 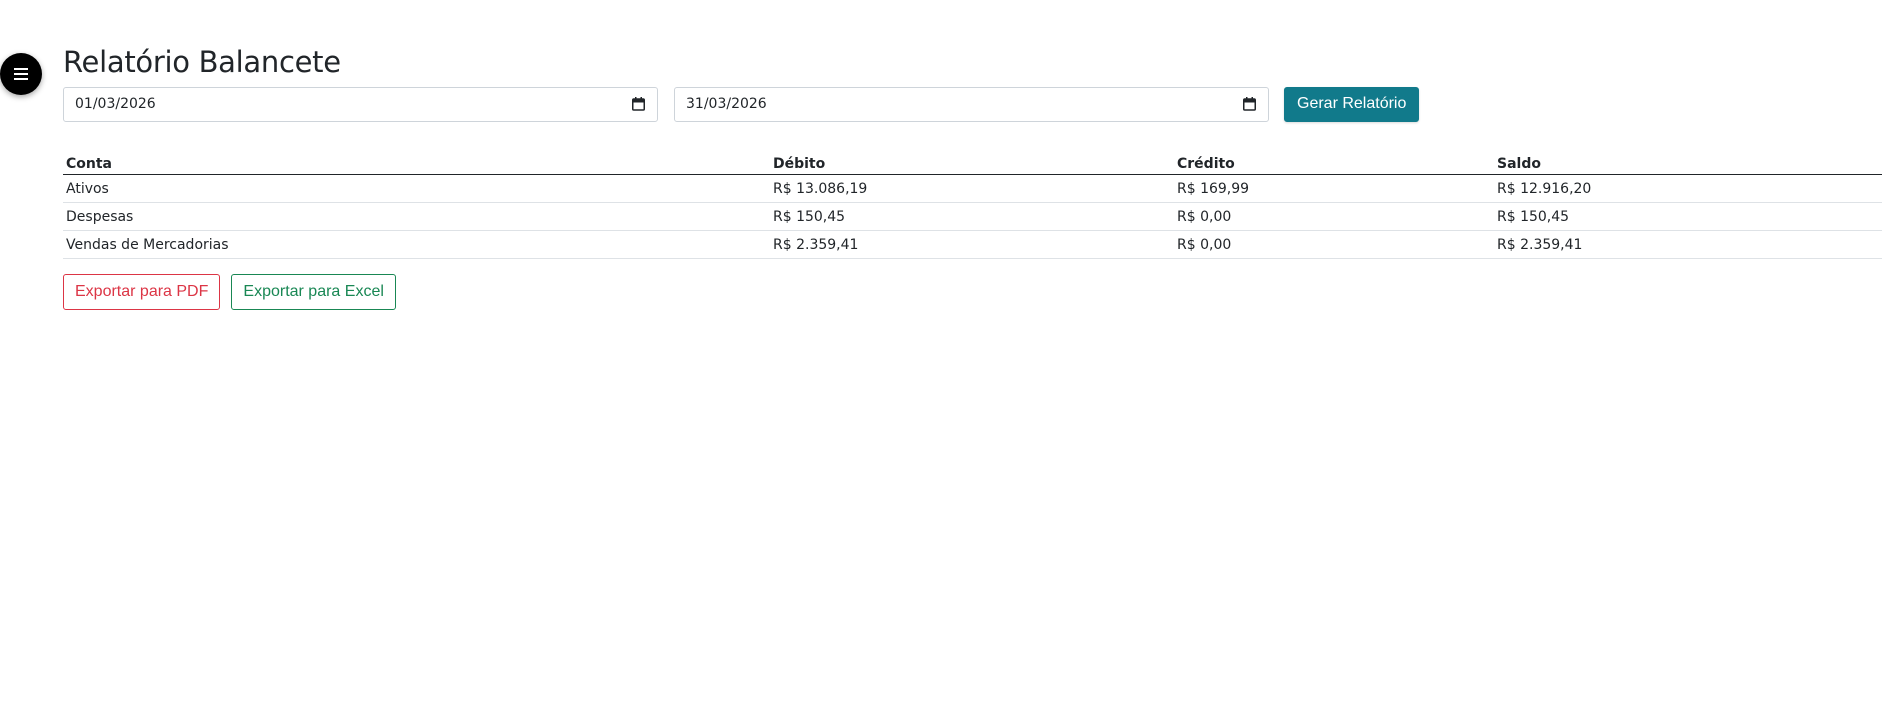 I want to click on cell-conta: Ativos, so click(x=416, y=188).